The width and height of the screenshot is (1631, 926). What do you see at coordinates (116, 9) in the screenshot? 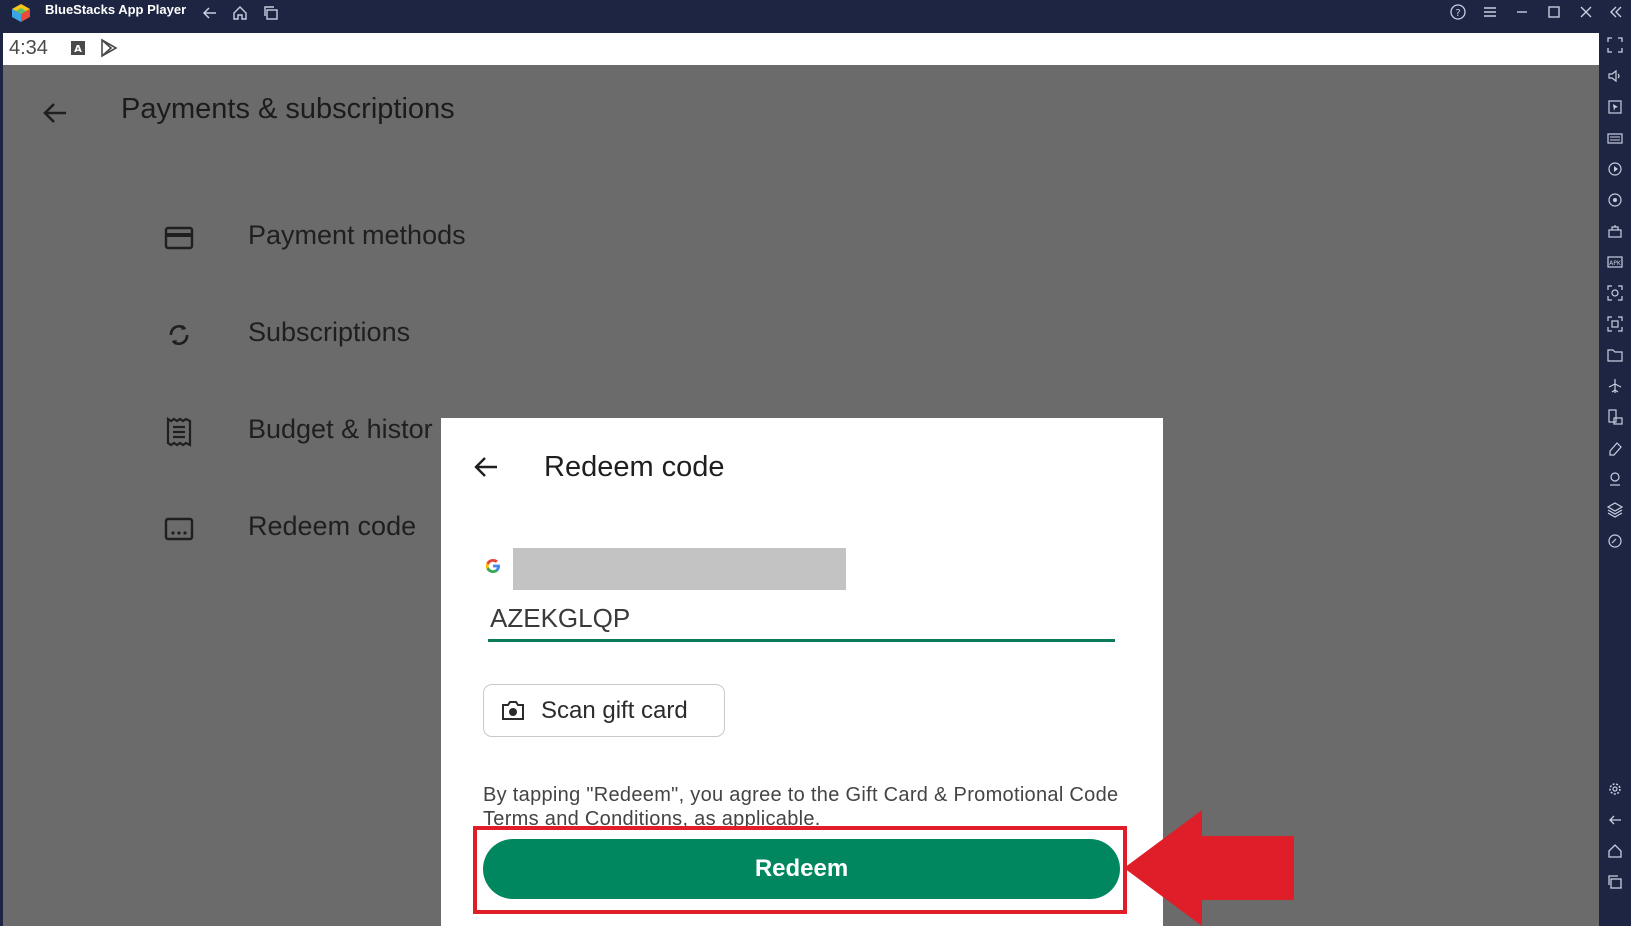
I see `app-title: BlueStacks App Player` at bounding box center [116, 9].